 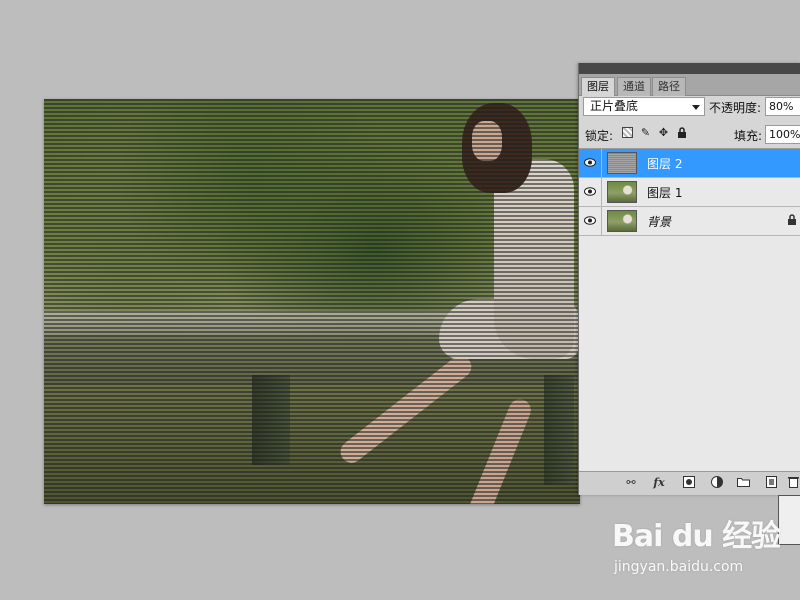 What do you see at coordinates (735, 108) in the screenshot?
I see `opacity-label: 不透明度:` at bounding box center [735, 108].